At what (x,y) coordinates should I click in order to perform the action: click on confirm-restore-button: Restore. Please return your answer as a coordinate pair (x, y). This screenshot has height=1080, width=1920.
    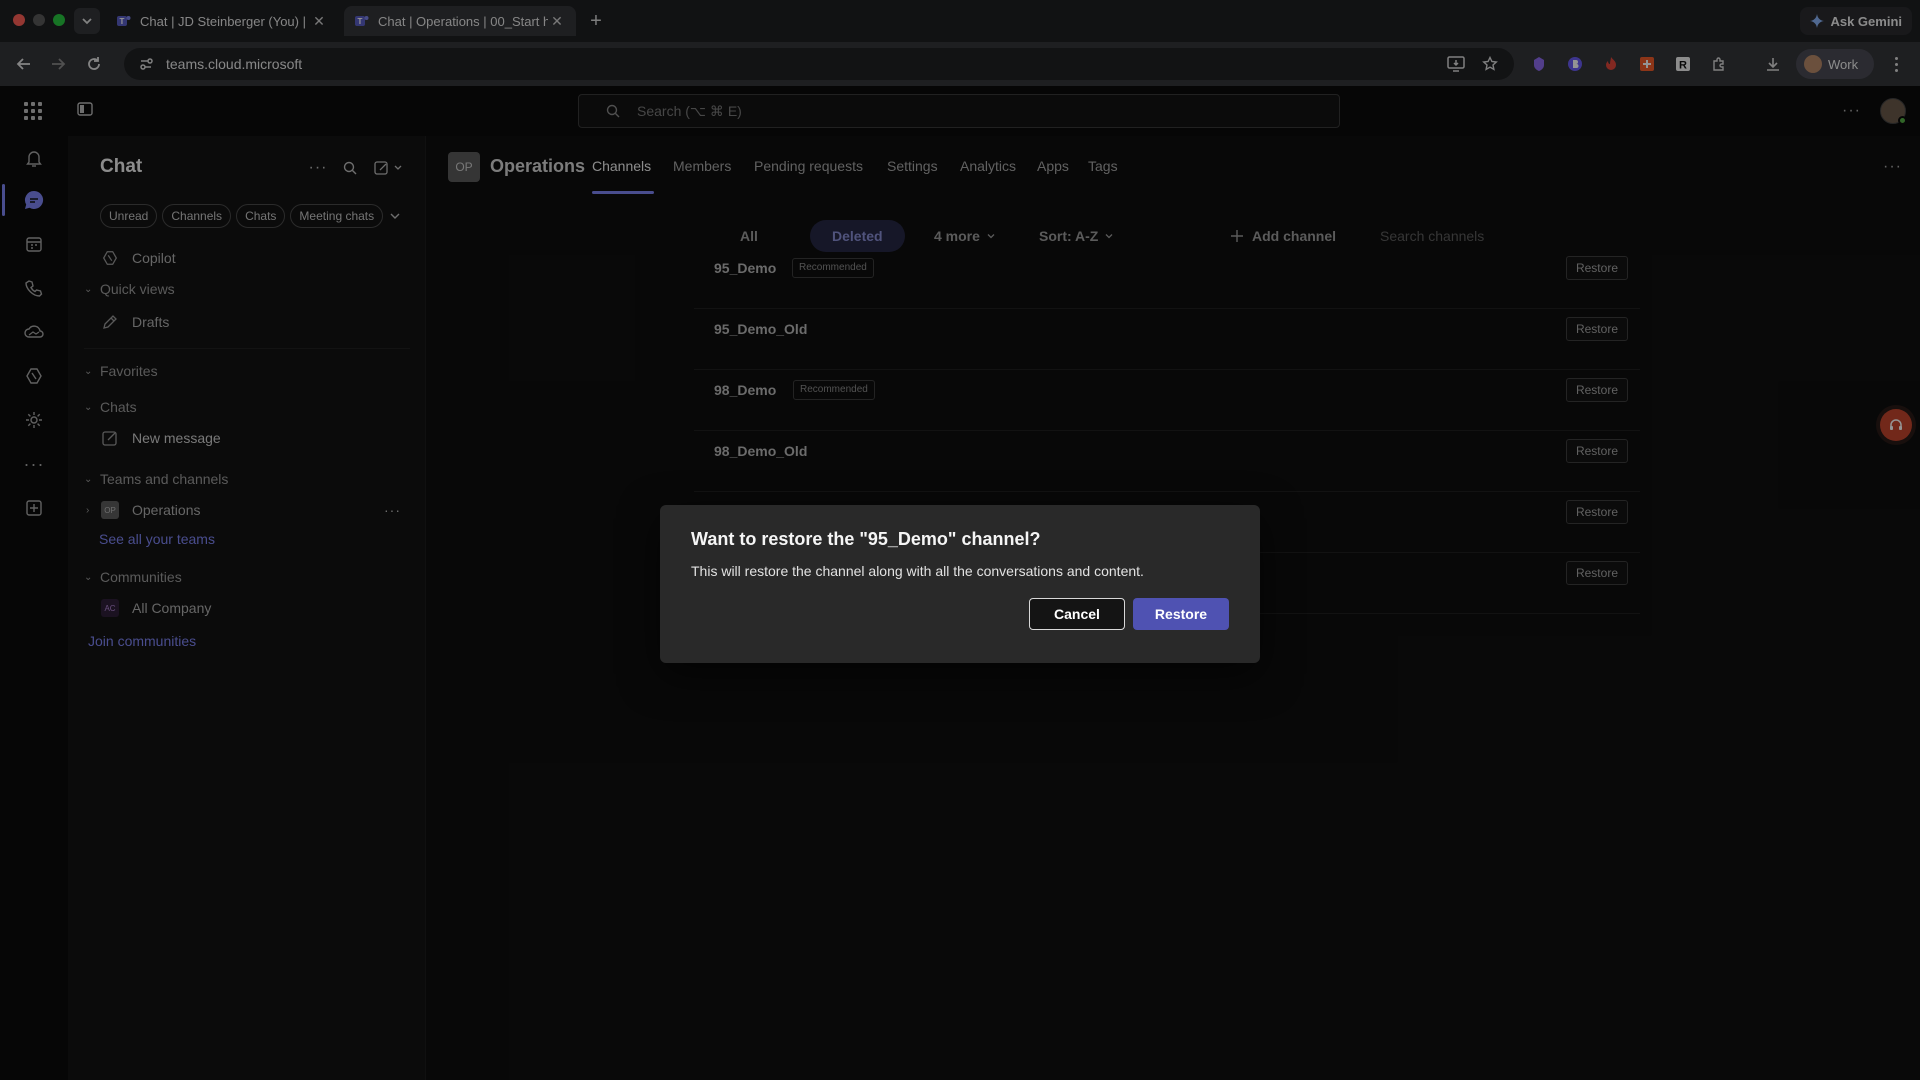
    Looking at the image, I should click on (1181, 614).